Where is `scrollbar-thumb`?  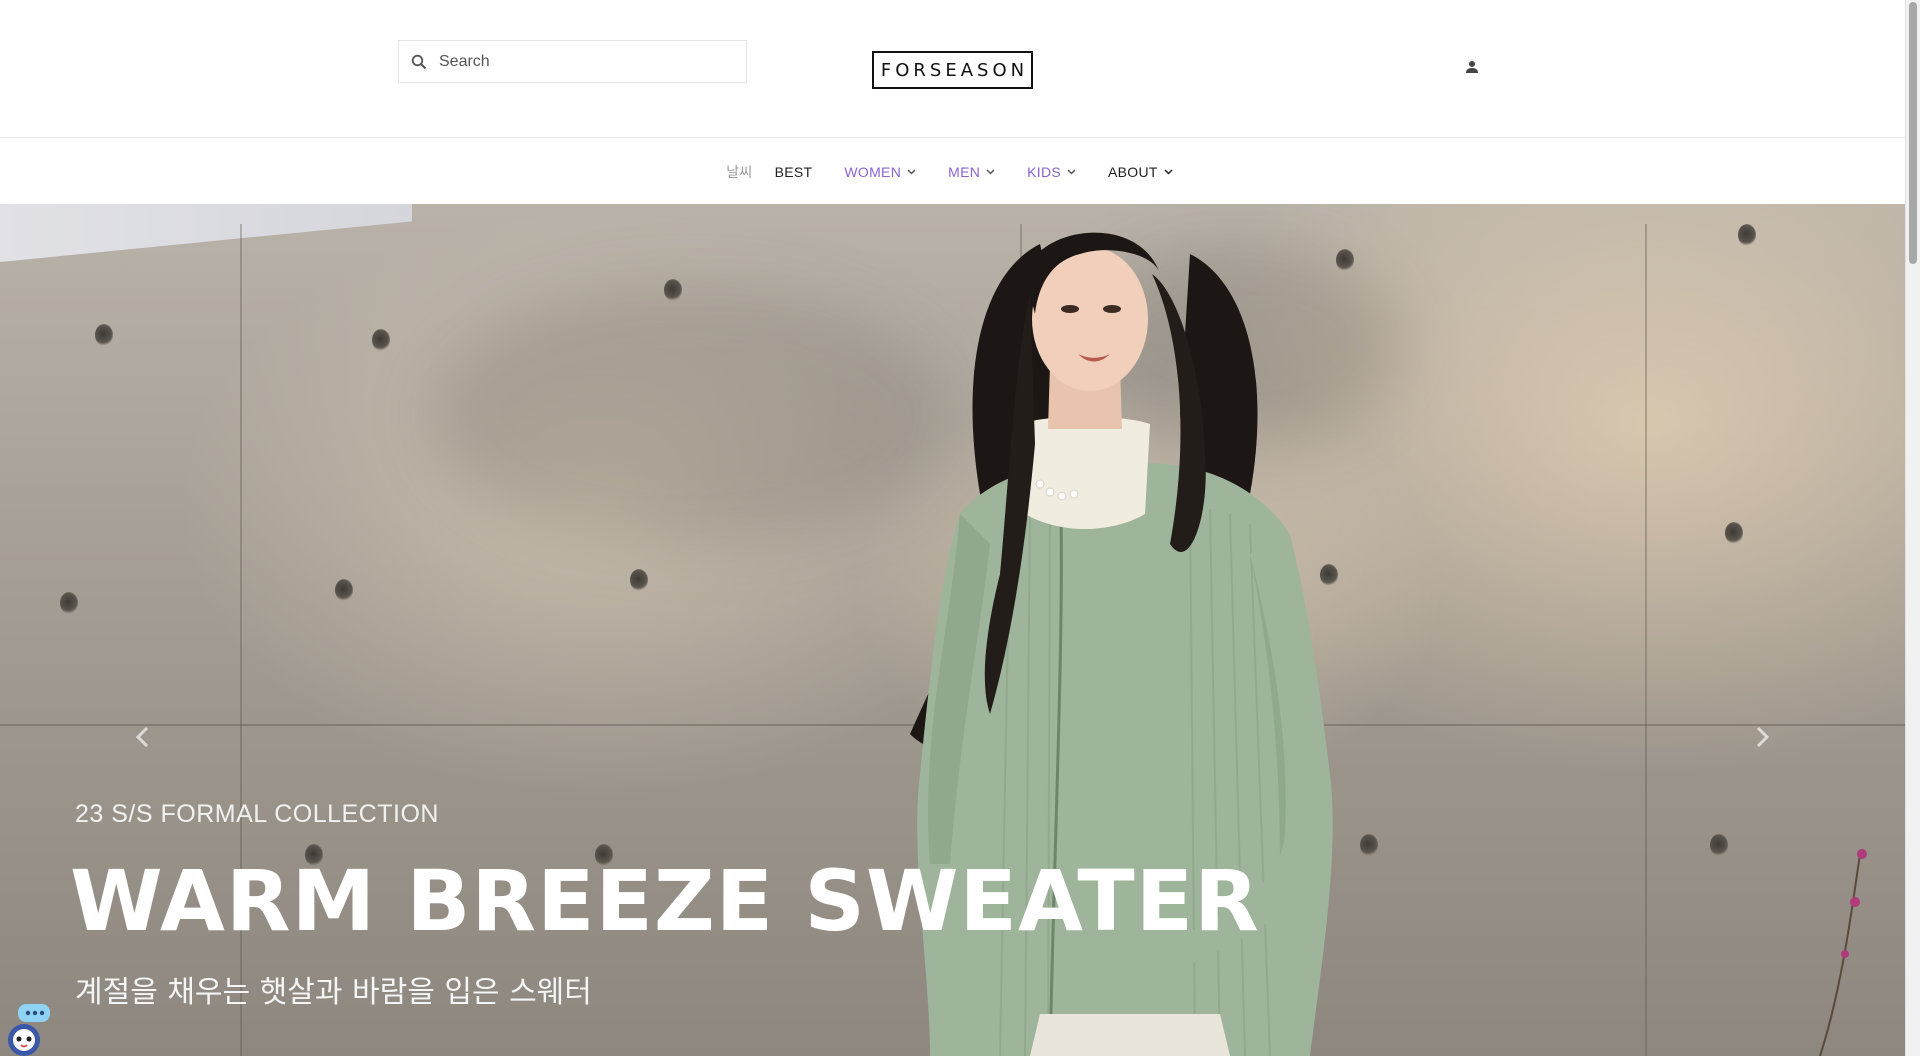
scrollbar-thumb is located at coordinates (1913, 133).